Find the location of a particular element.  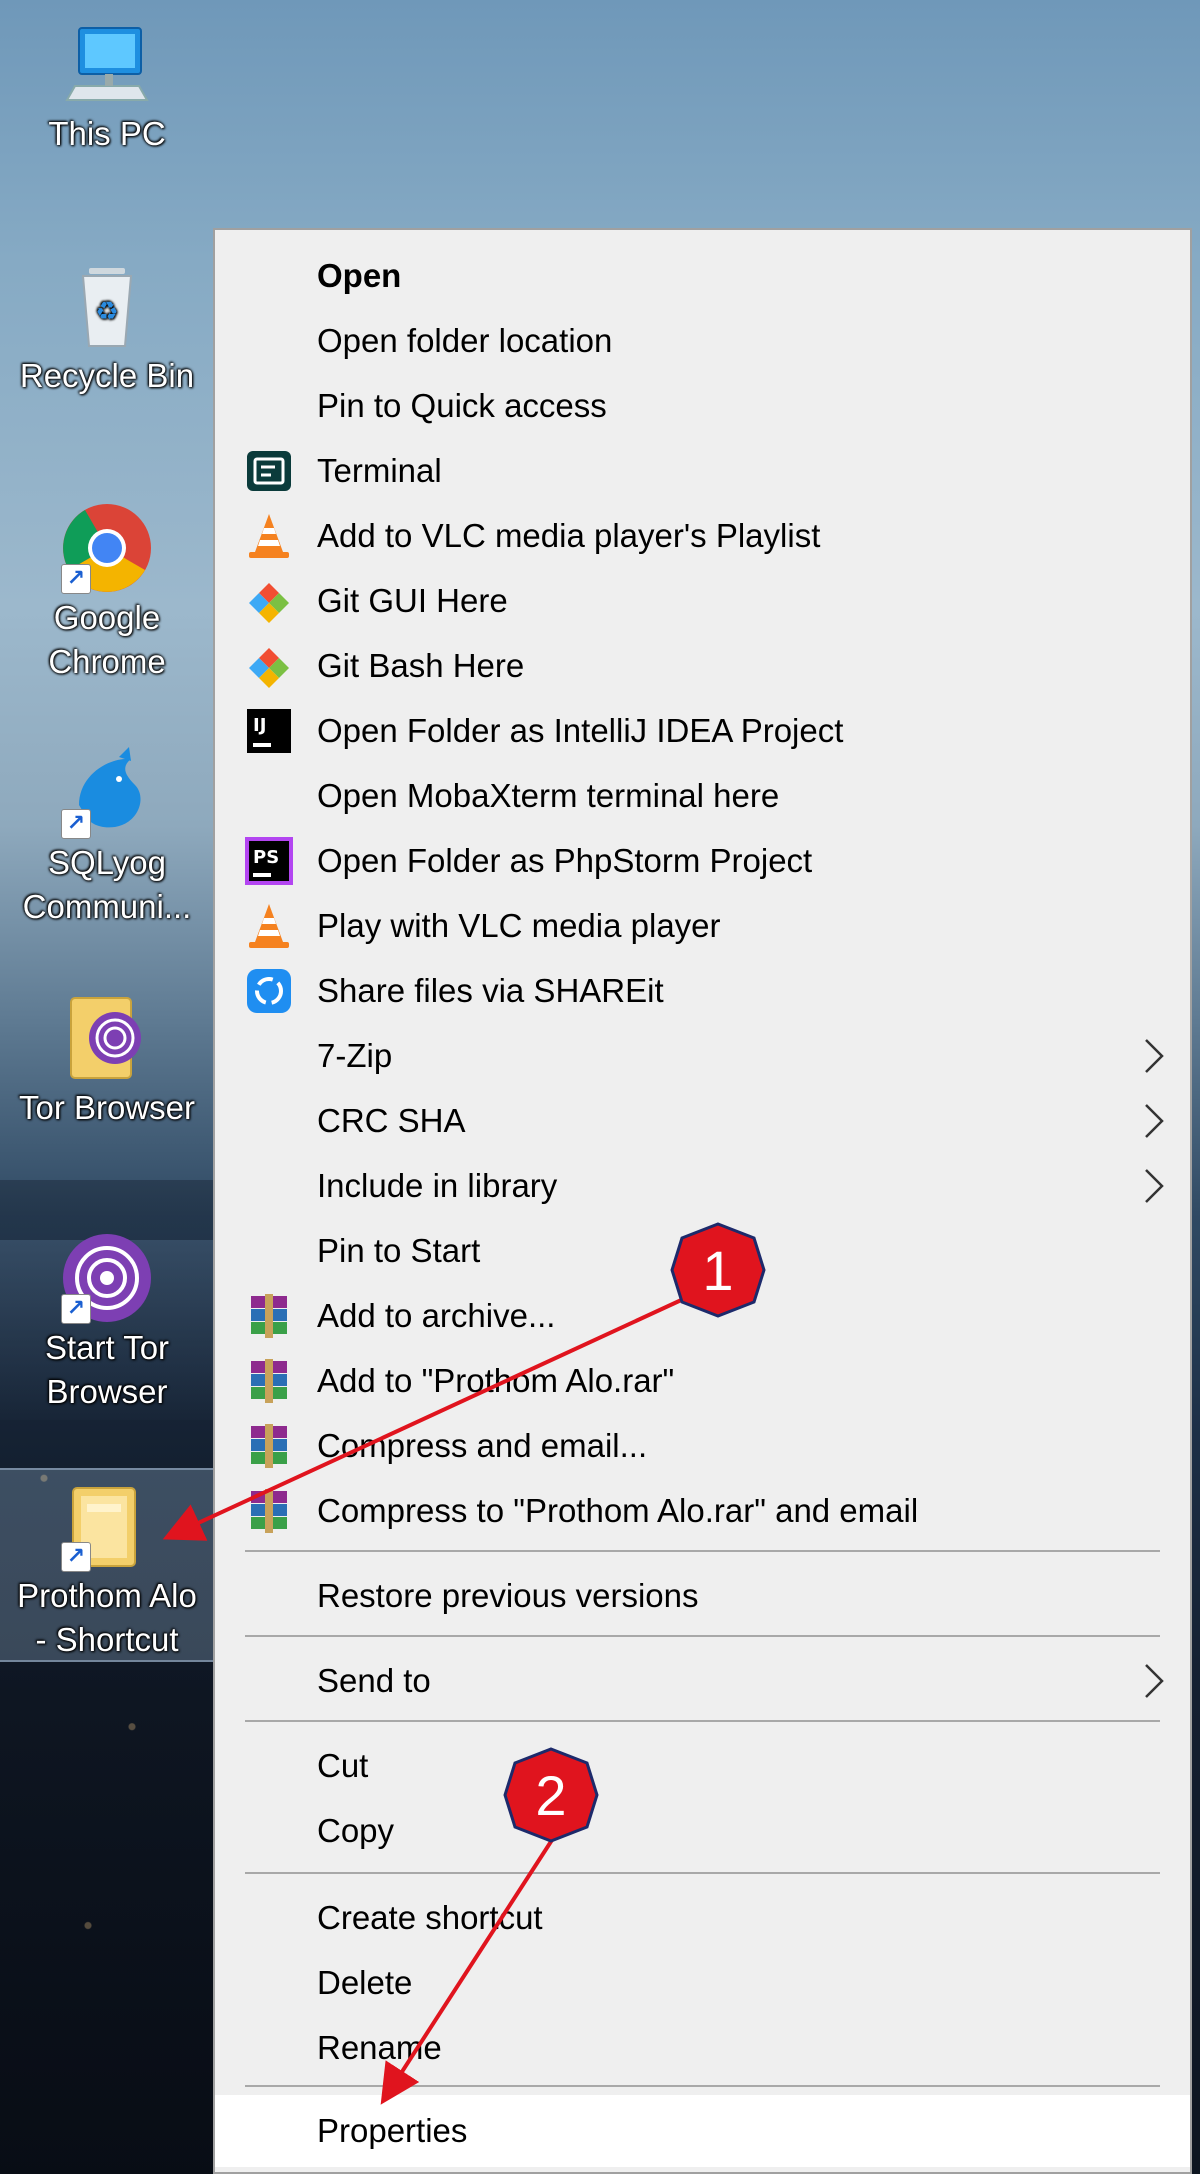

menu-item-label: Delete is located at coordinates (365, 1982).